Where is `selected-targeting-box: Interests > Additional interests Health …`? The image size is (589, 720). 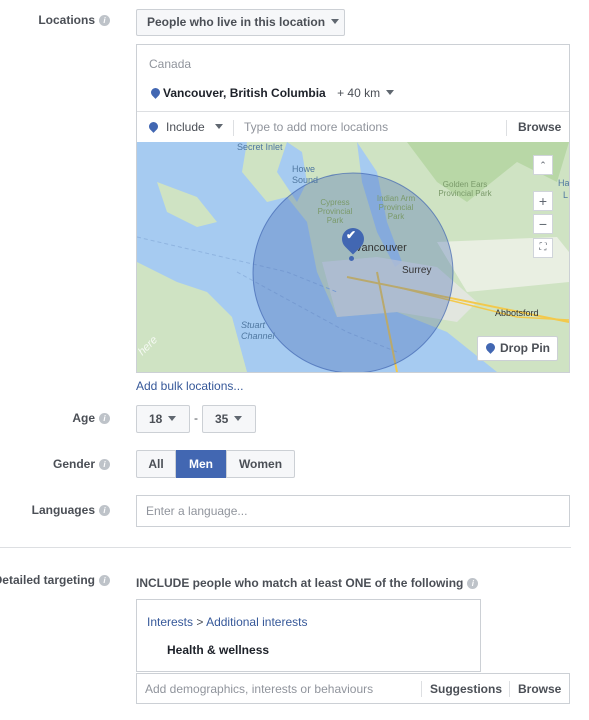 selected-targeting-box: Interests > Additional interests Health … is located at coordinates (308, 635).